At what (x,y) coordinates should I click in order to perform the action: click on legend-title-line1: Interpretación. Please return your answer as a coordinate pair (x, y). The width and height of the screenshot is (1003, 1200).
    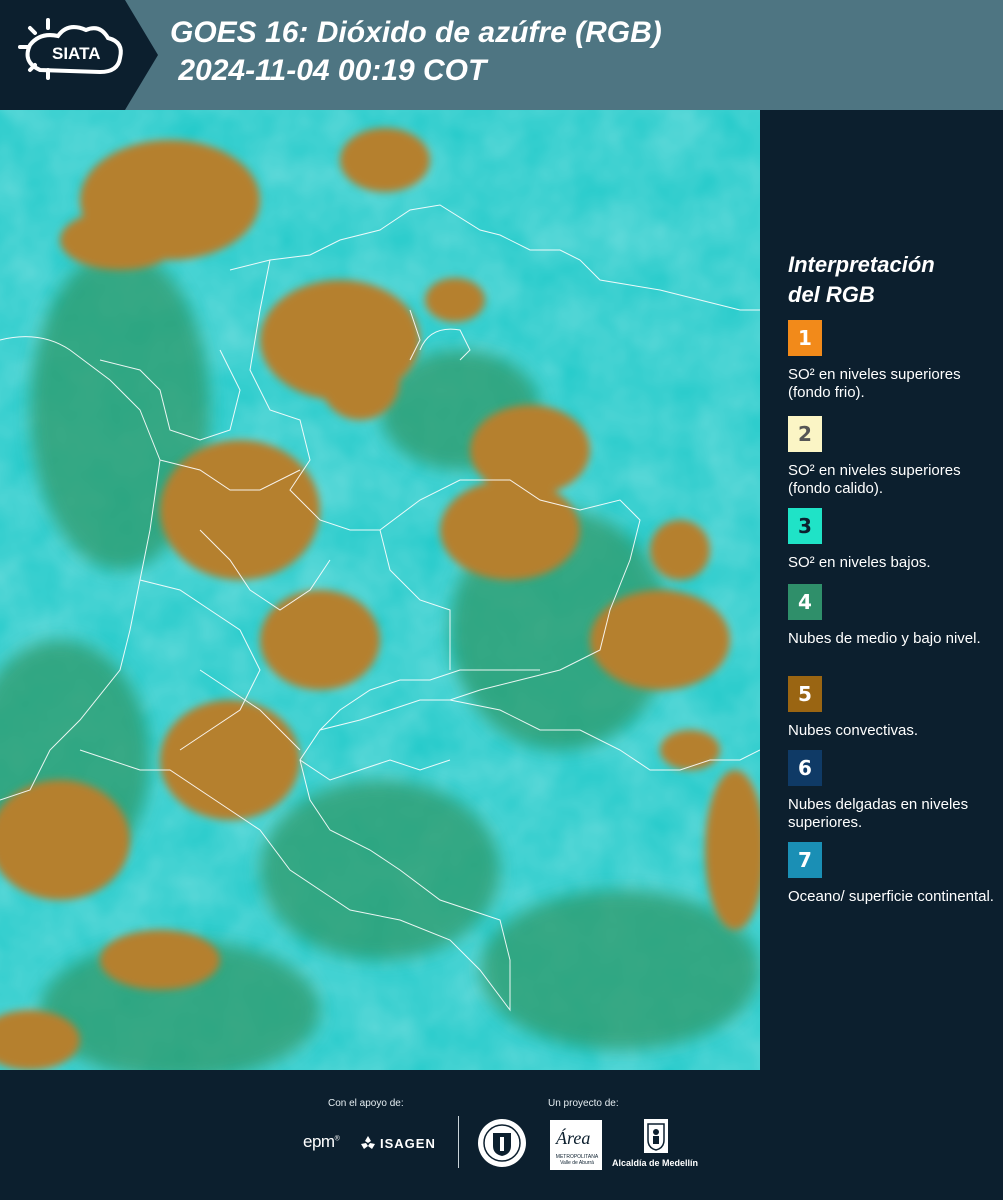
    Looking at the image, I should click on (861, 264).